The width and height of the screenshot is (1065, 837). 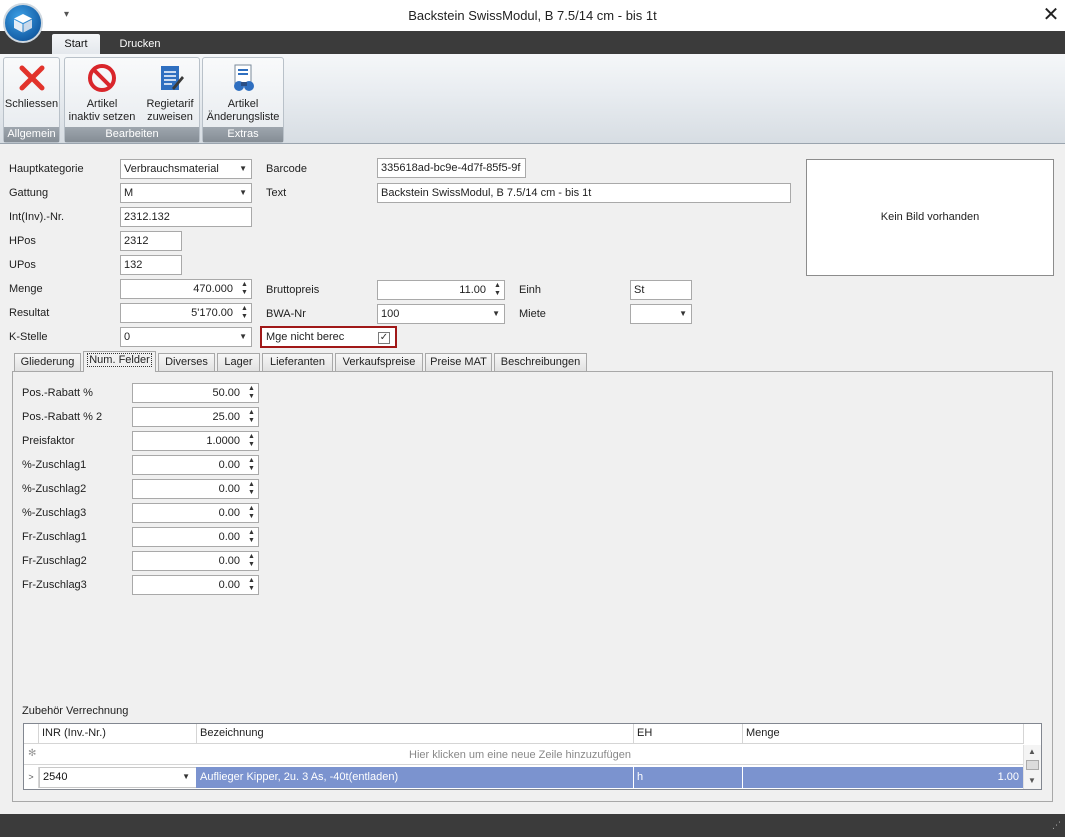 What do you see at coordinates (297, 362) in the screenshot?
I see `tab-lieferanten: Lieferanten` at bounding box center [297, 362].